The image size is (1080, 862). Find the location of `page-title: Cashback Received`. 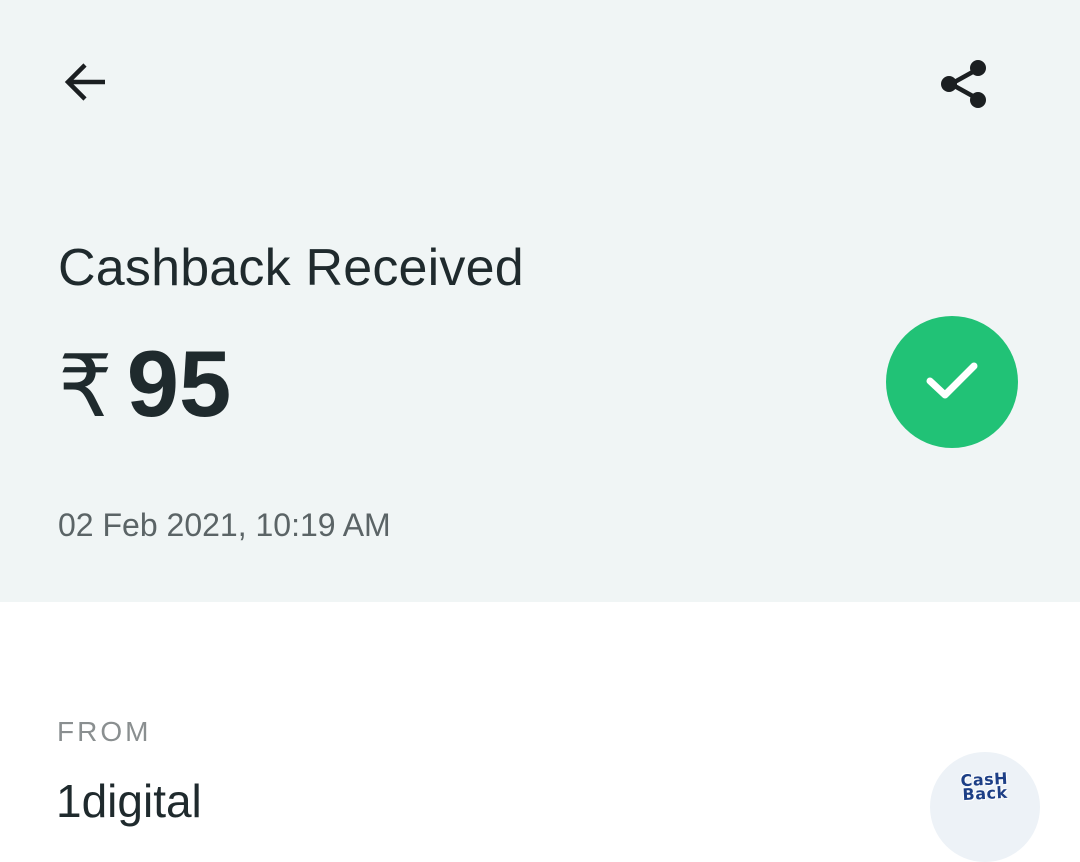

page-title: Cashback Received is located at coordinates (291, 268).